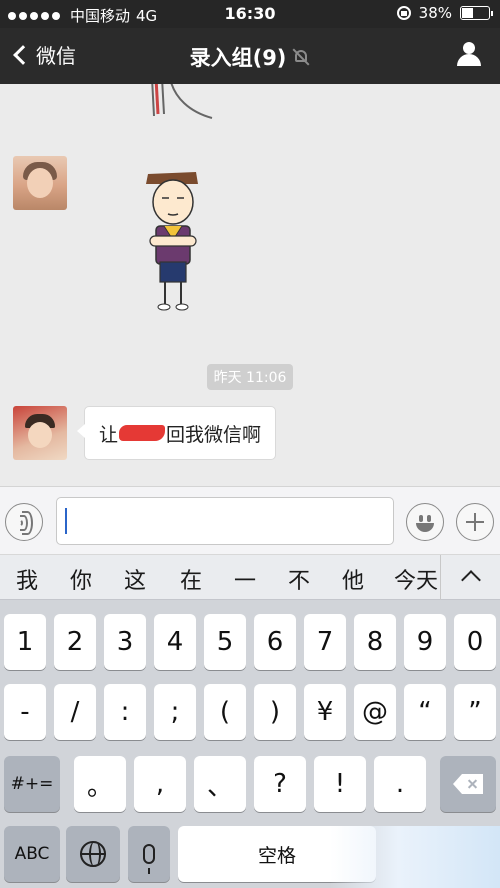 The width and height of the screenshot is (500, 888). Describe the element at coordinates (100, 784) in the screenshot. I see `key-period-cn: 。` at that location.